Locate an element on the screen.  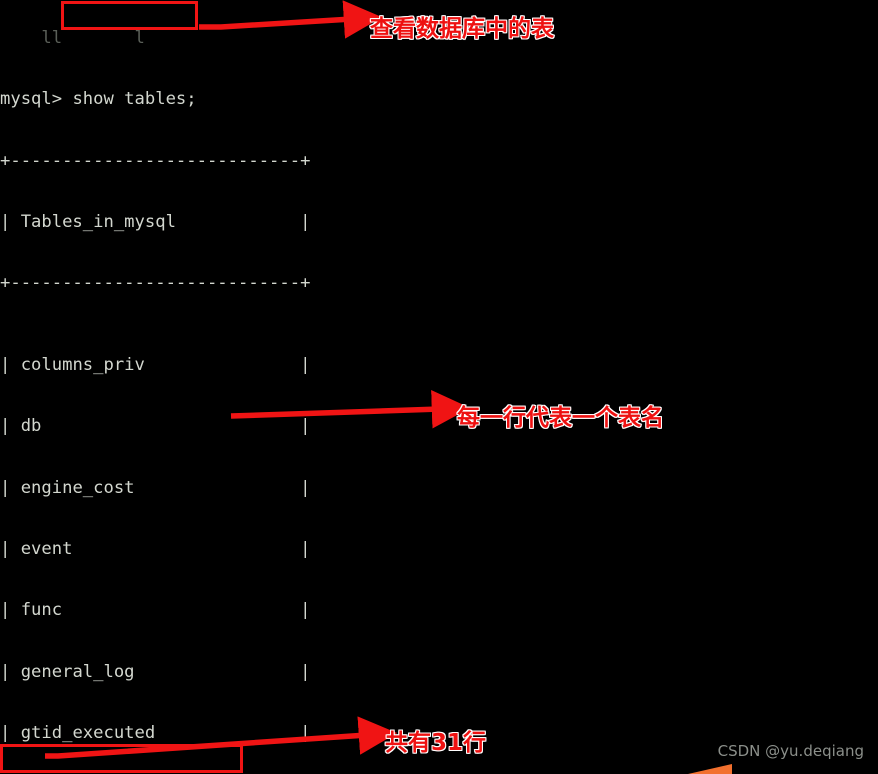
annotation-top: 查看数据库中的表 is located at coordinates (461, 28).